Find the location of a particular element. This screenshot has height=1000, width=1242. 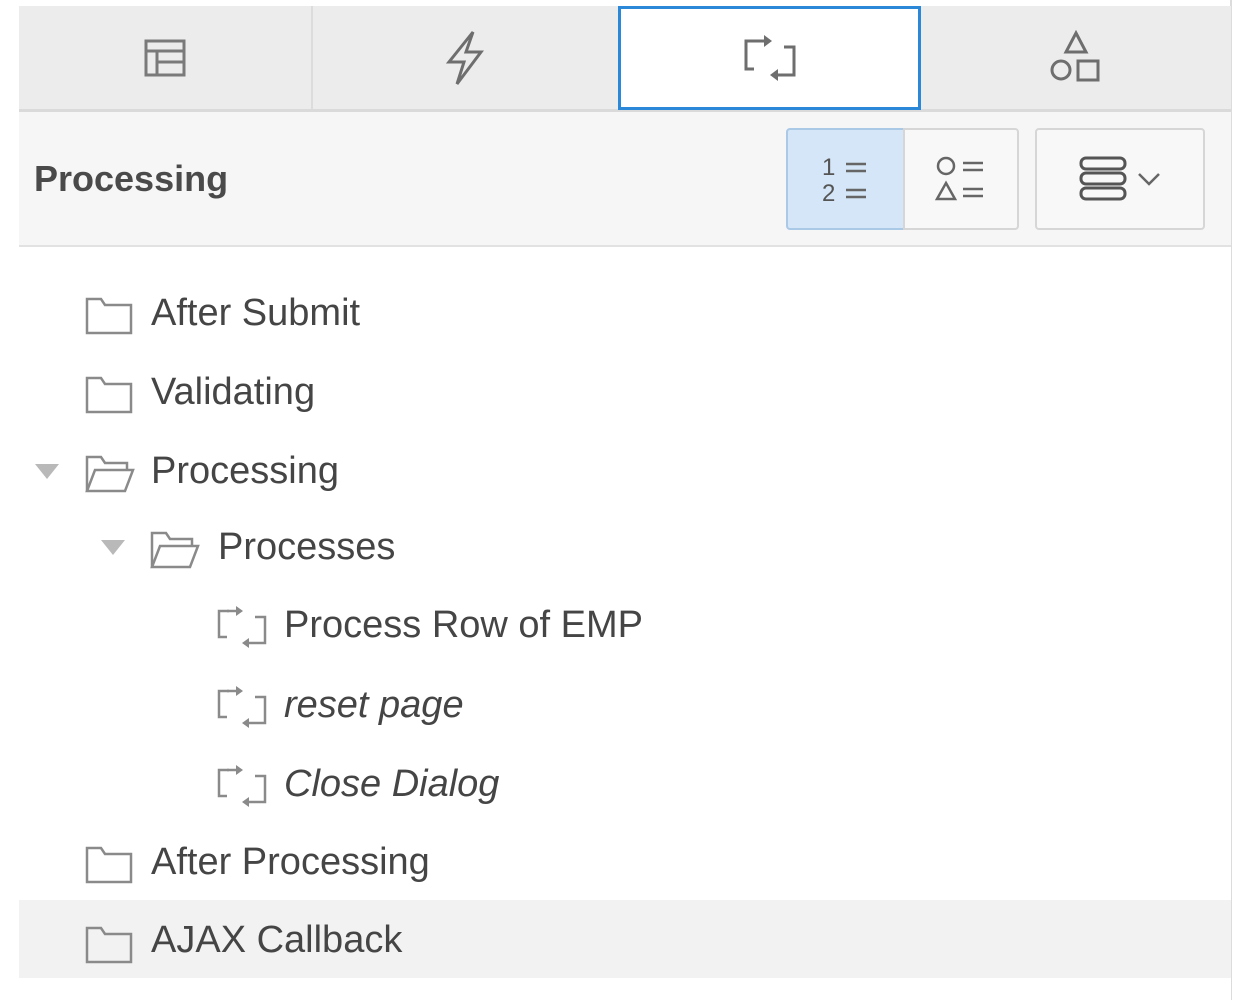

tree-node-close-dialog: Close Dialog is located at coordinates (625, 783).